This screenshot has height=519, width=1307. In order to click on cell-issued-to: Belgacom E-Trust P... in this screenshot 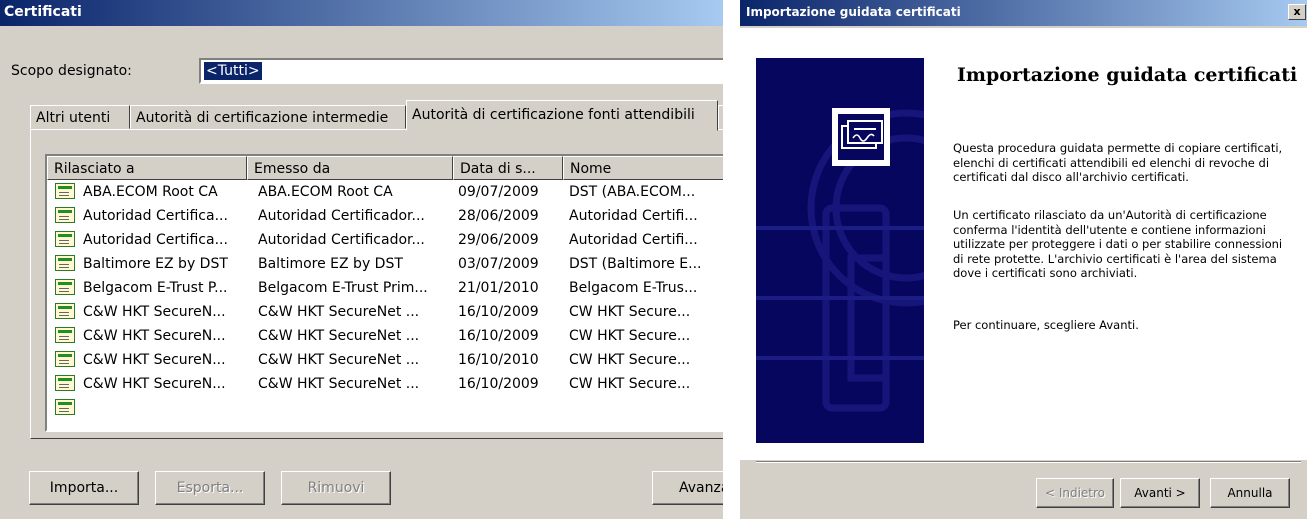, I will do `click(155, 288)`.